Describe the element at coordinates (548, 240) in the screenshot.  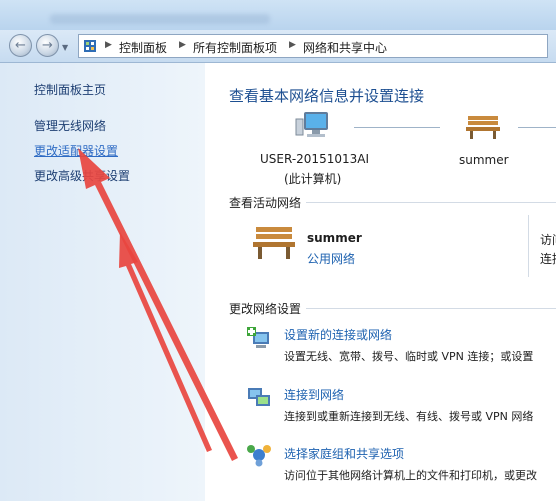
I see `access-type-label: 访问` at that location.